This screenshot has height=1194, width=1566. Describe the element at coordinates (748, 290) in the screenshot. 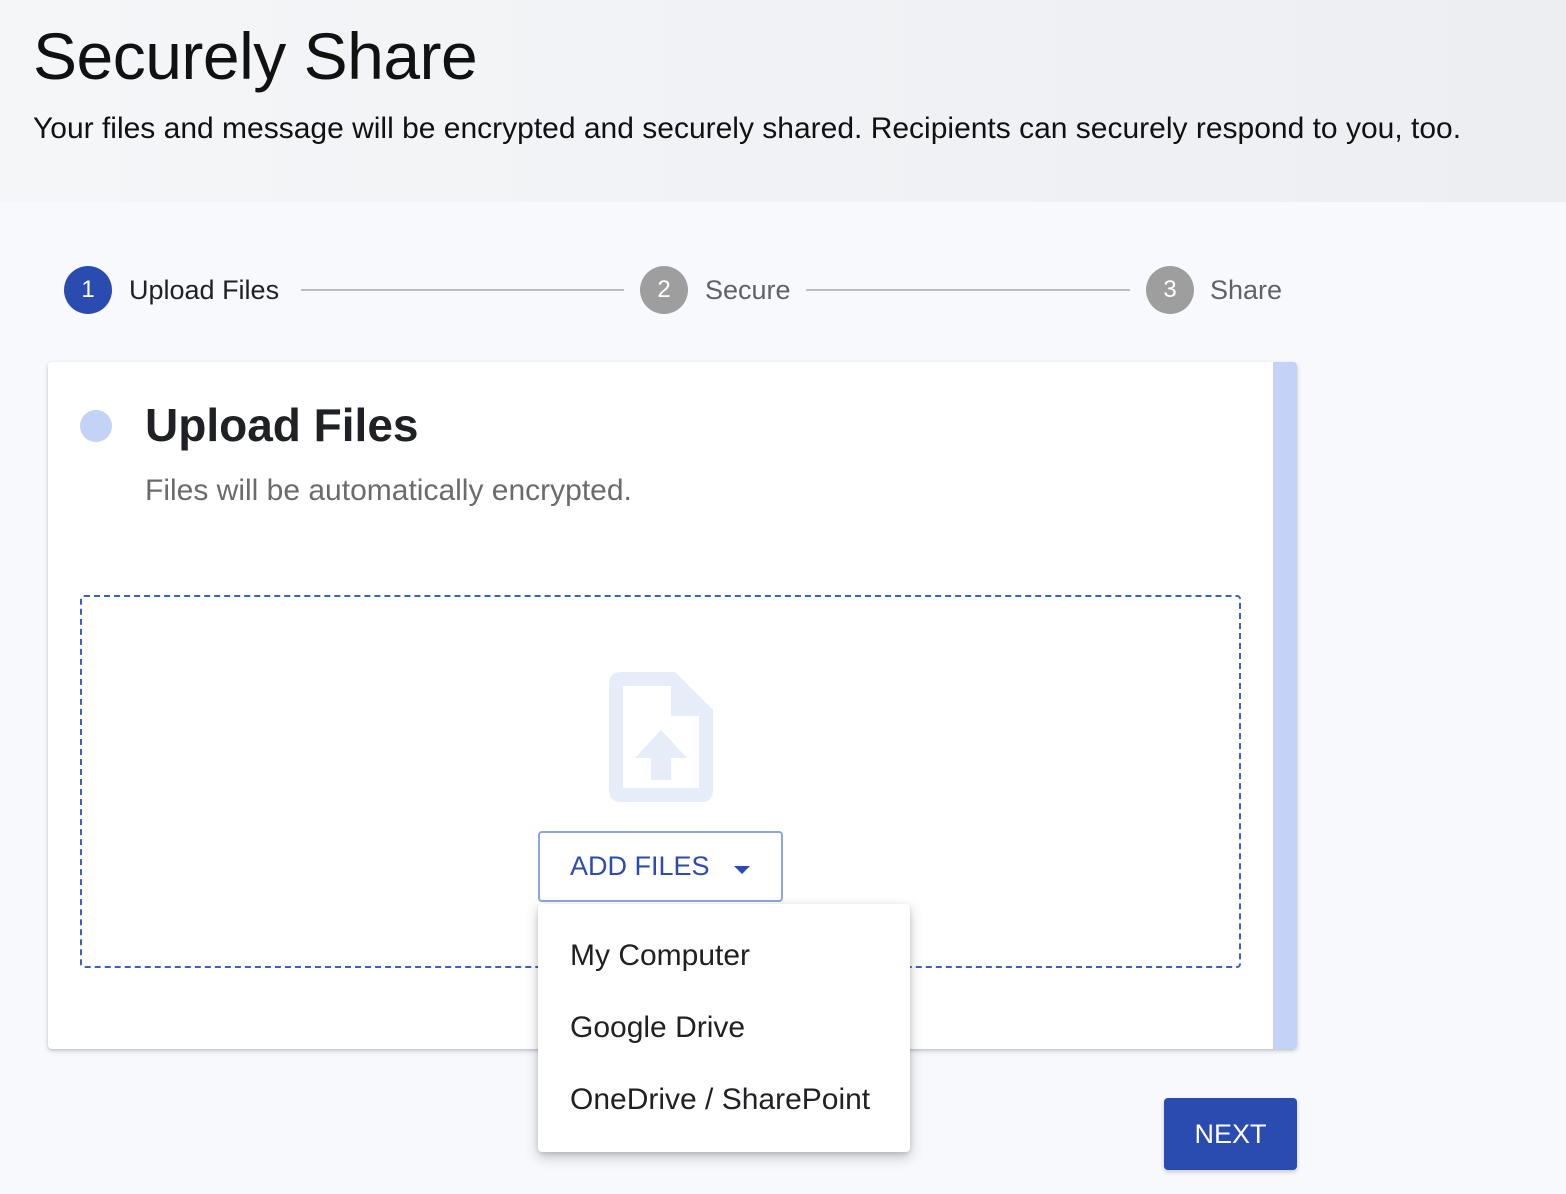

I see `step-2-label: Secure` at that location.